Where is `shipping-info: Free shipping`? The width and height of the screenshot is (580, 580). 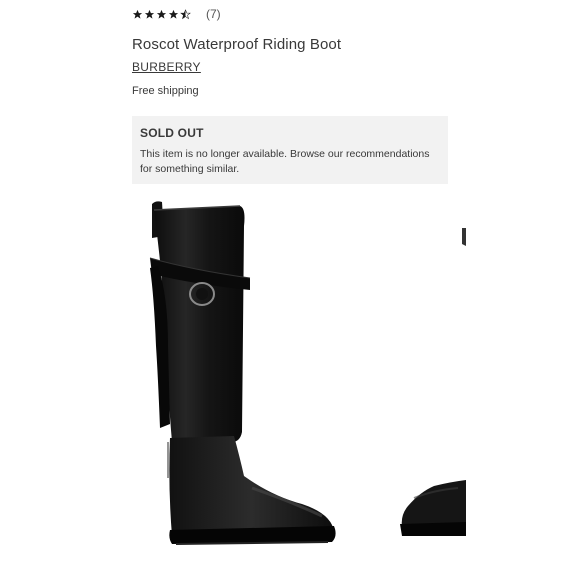 shipping-info: Free shipping is located at coordinates (165, 91).